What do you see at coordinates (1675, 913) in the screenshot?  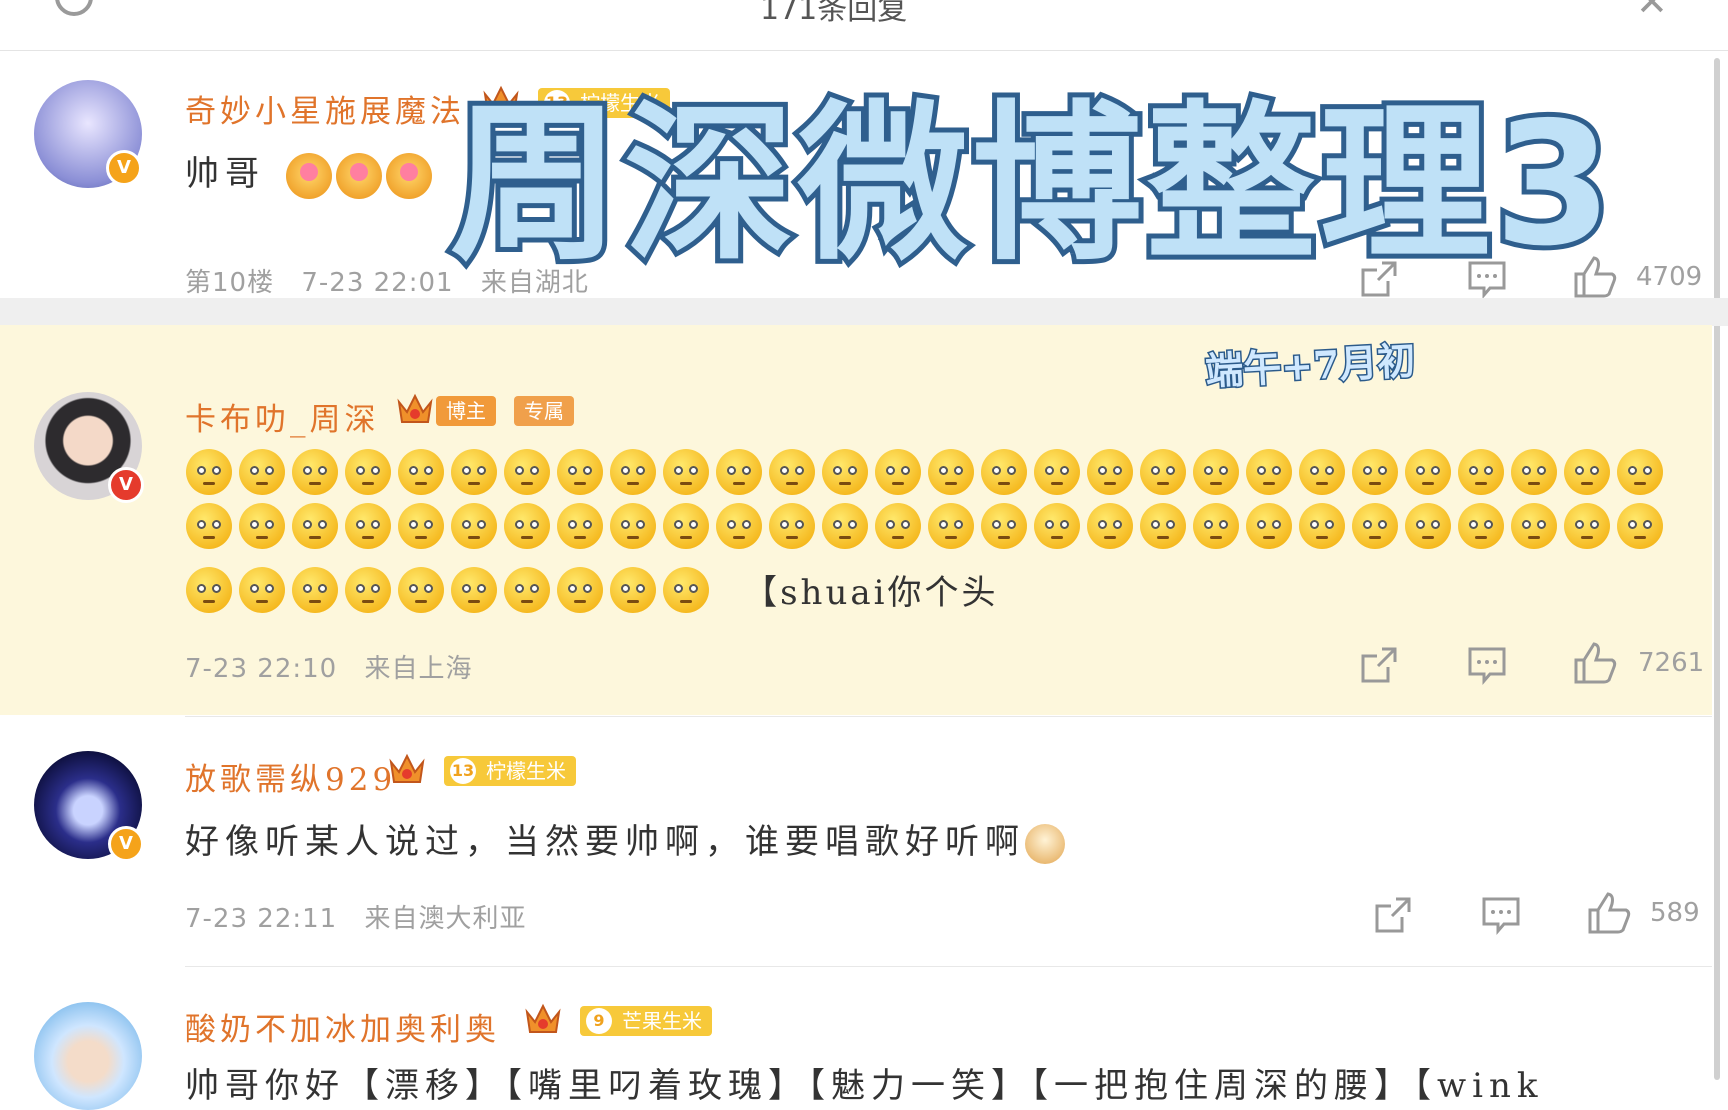 I see `like-count: 589` at bounding box center [1675, 913].